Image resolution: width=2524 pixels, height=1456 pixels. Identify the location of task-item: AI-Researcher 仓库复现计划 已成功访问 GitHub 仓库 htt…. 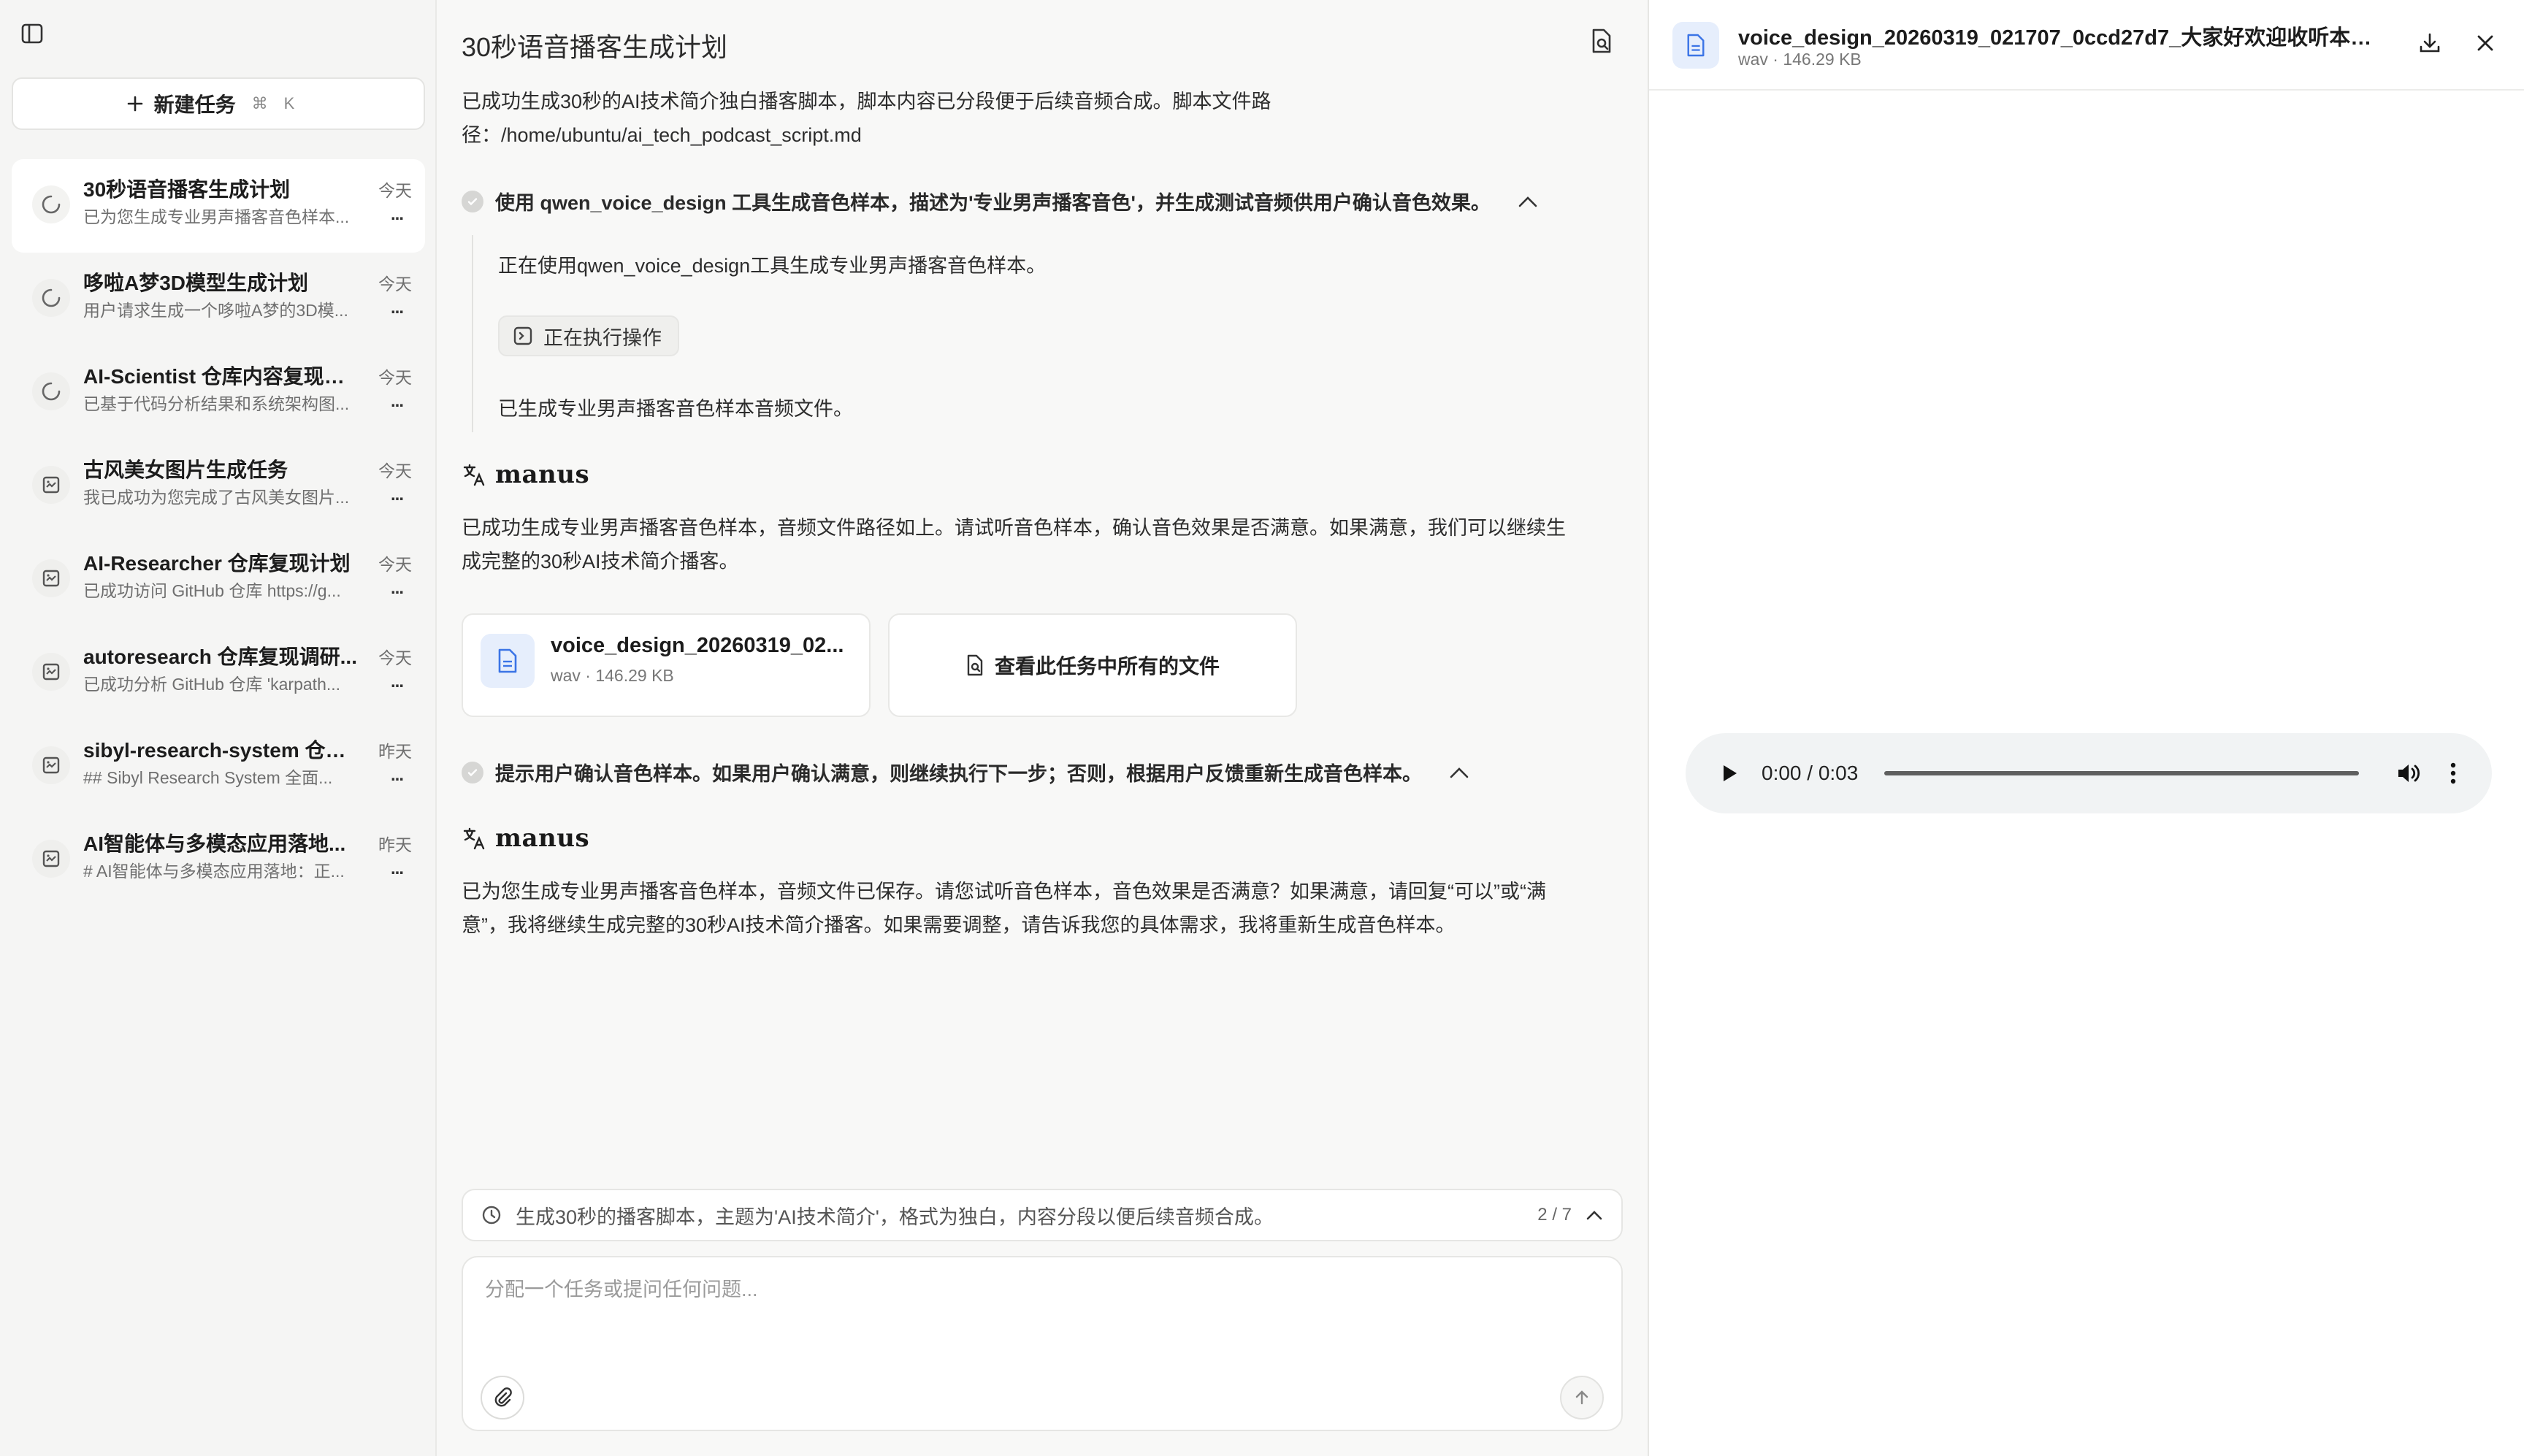
(218, 580).